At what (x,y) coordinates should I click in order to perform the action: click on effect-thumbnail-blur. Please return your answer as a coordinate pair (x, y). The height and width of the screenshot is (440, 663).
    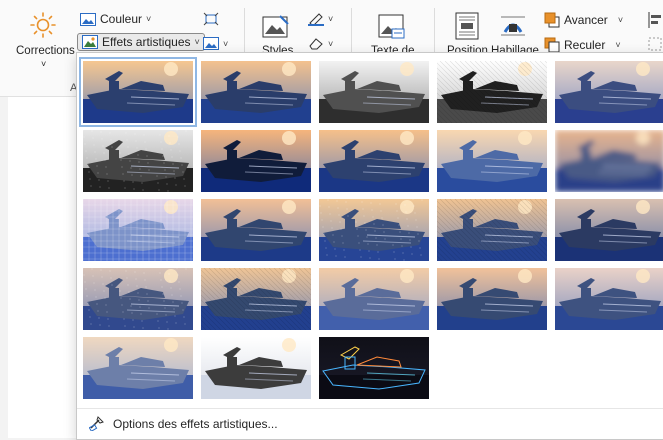
    Looking at the image, I should click on (608, 161).